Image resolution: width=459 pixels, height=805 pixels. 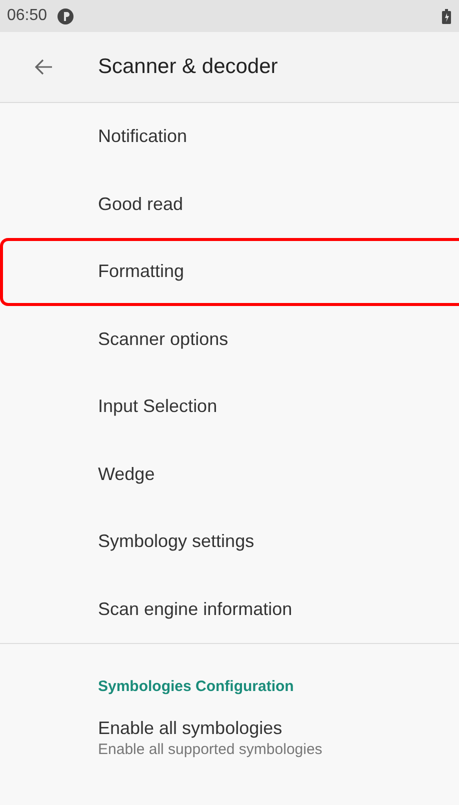 What do you see at coordinates (65, 16) in the screenshot?
I see `notification-icon` at bounding box center [65, 16].